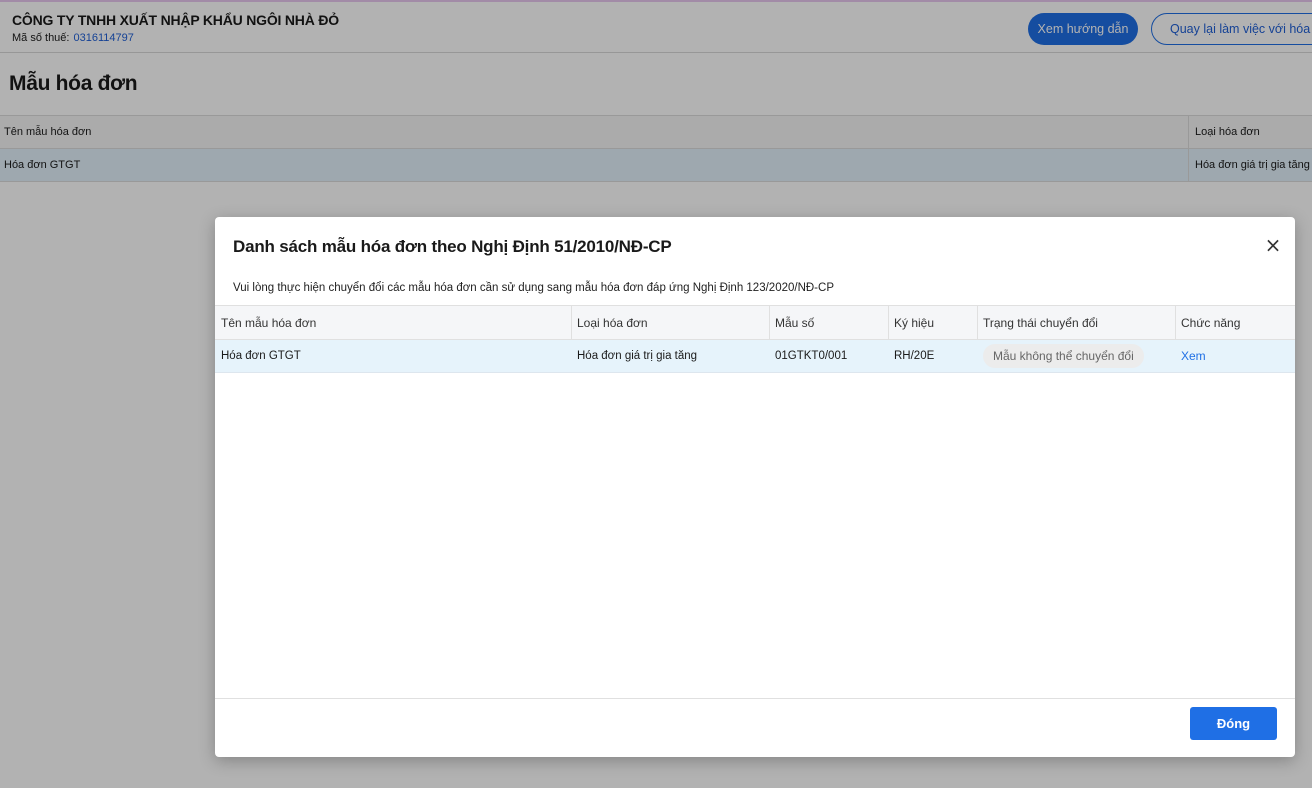 The width and height of the screenshot is (1312, 788). I want to click on col-invoice-type: Loại hóa đơn, so click(612, 322).